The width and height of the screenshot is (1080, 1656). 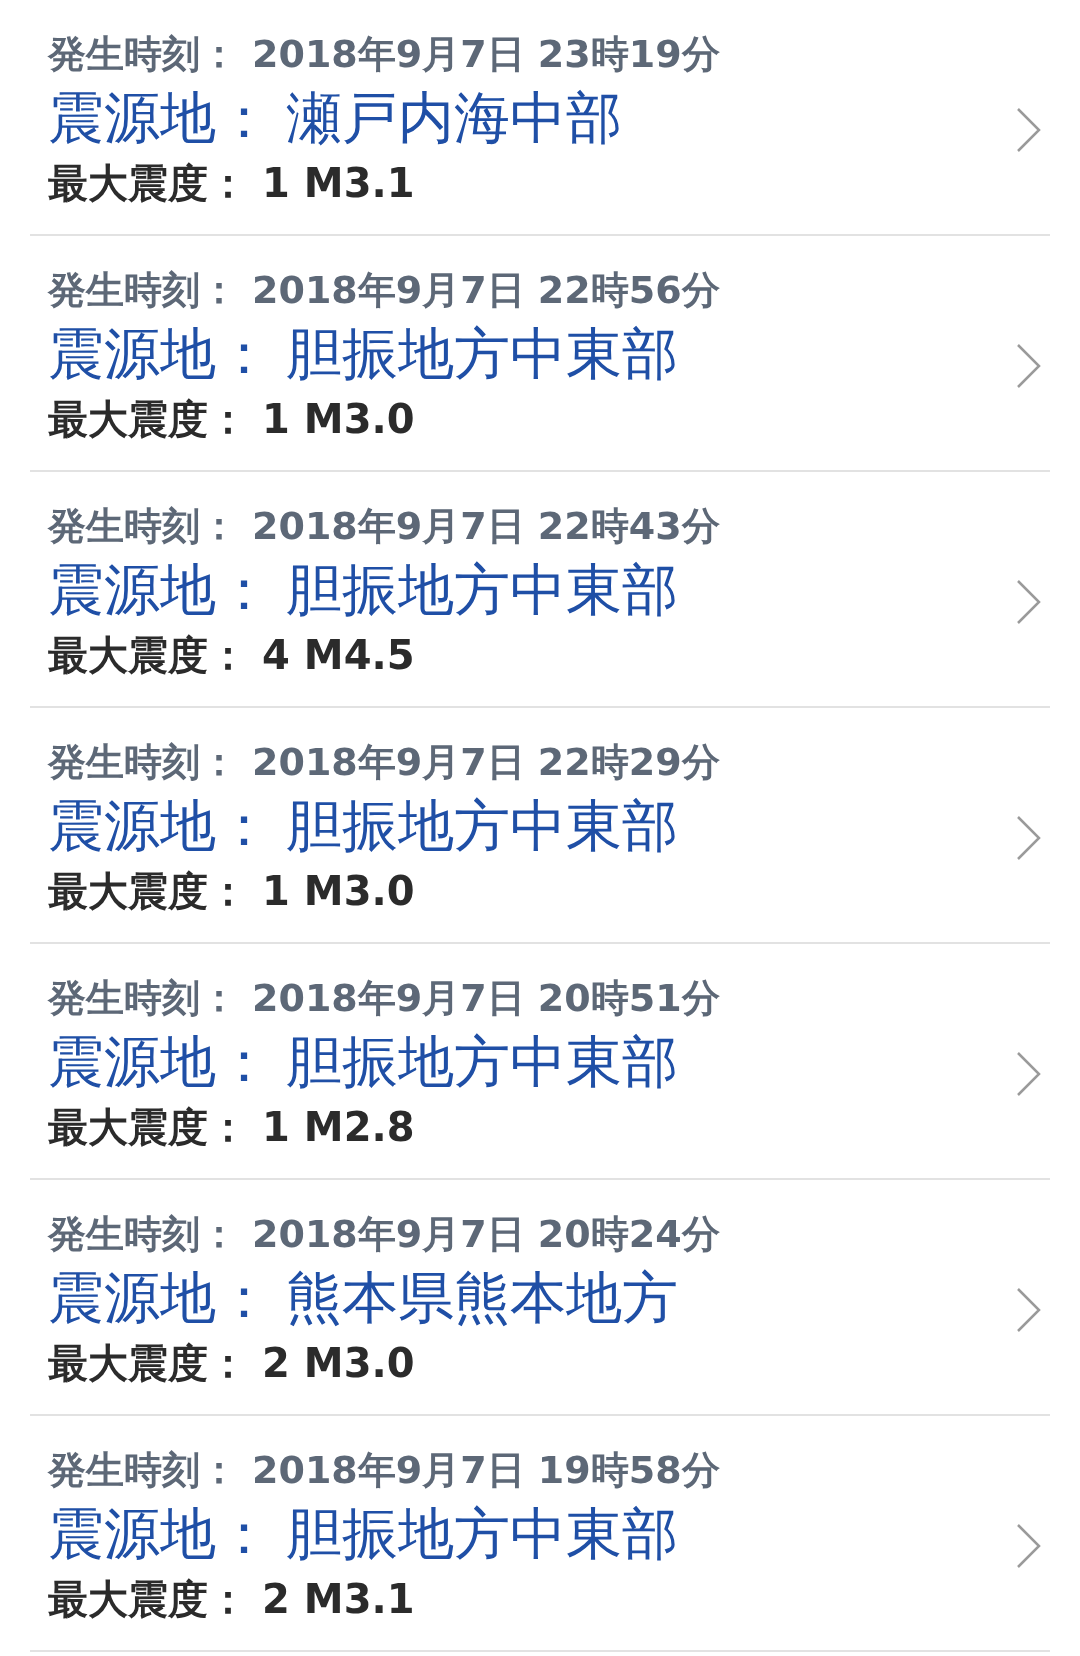 I want to click on epicenter-value: 瀬戸内海中部, so click(x=454, y=117).